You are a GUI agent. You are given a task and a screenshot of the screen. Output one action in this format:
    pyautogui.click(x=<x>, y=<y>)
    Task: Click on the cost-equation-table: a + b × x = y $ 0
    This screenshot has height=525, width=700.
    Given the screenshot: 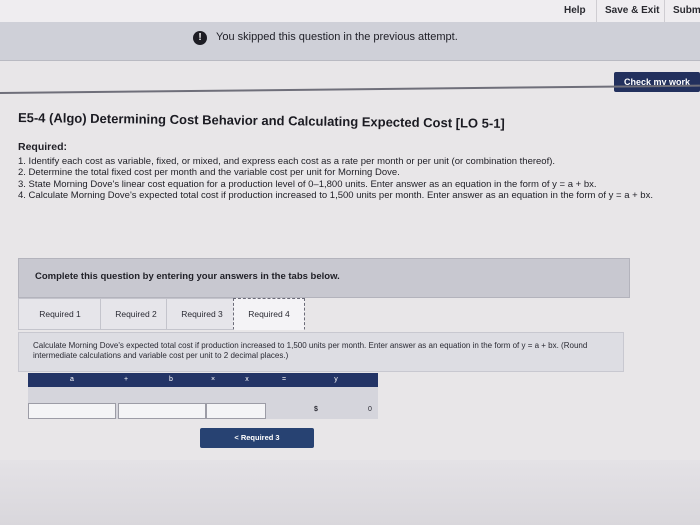 What is the action you would take?
    pyautogui.click(x=203, y=397)
    